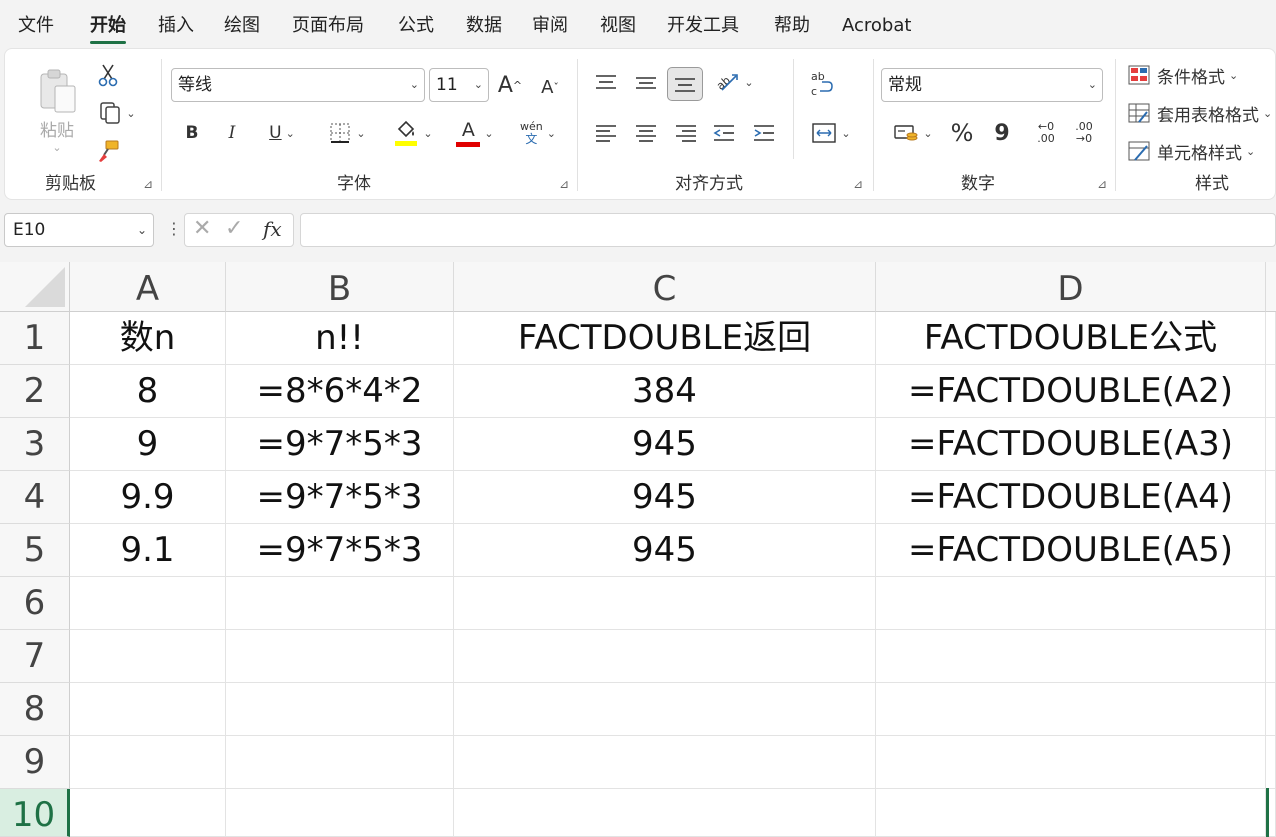 The image size is (1276, 837). I want to click on align-middle-button, so click(646, 83).